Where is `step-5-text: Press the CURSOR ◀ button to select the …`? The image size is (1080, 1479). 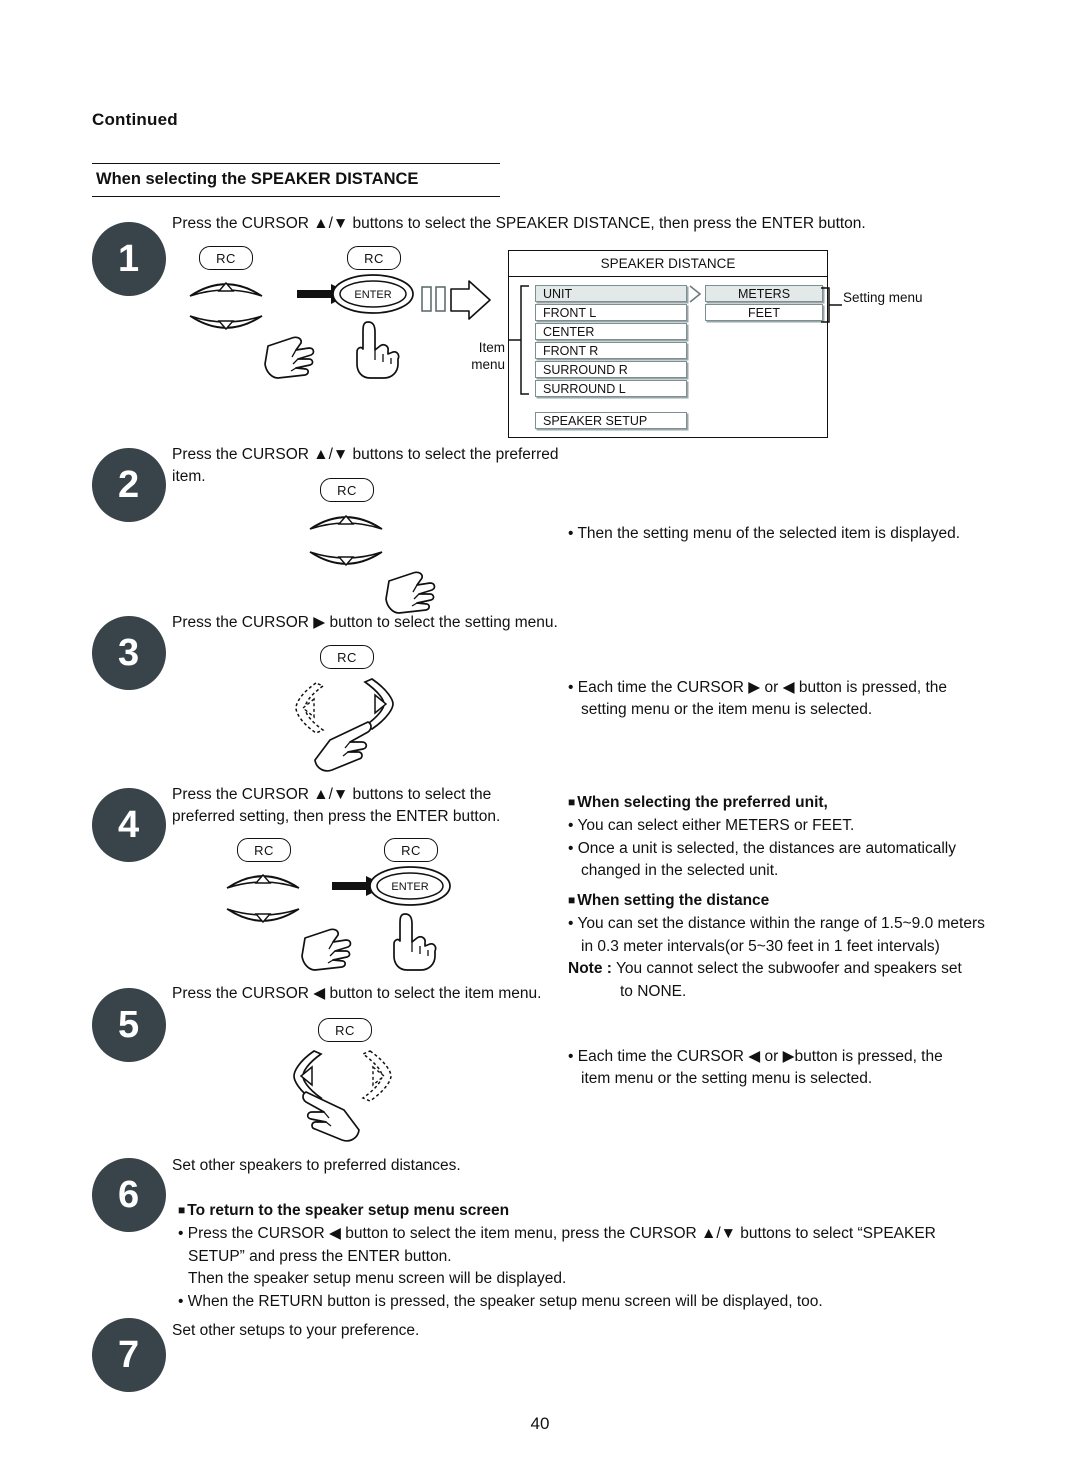
step-5-text: Press the CURSOR ◀ button to select the … is located at coordinates (357, 993).